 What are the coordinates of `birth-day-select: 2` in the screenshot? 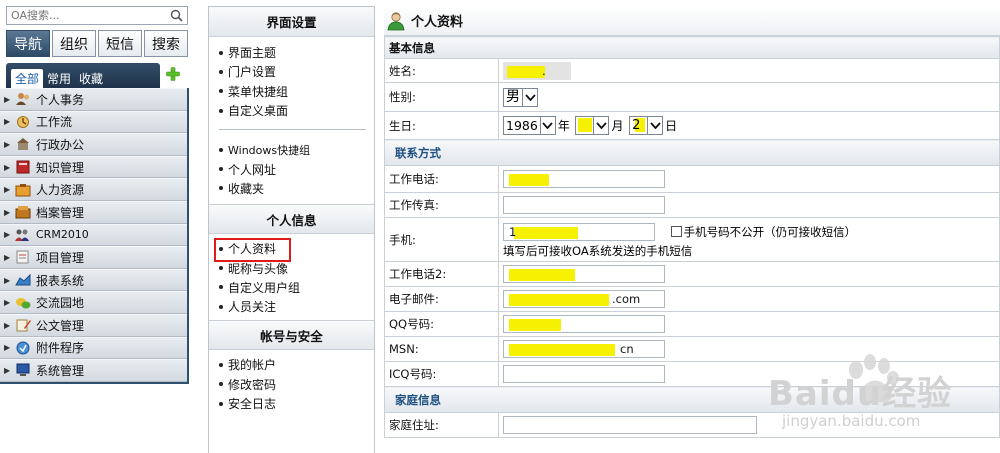 It's located at (646, 125).